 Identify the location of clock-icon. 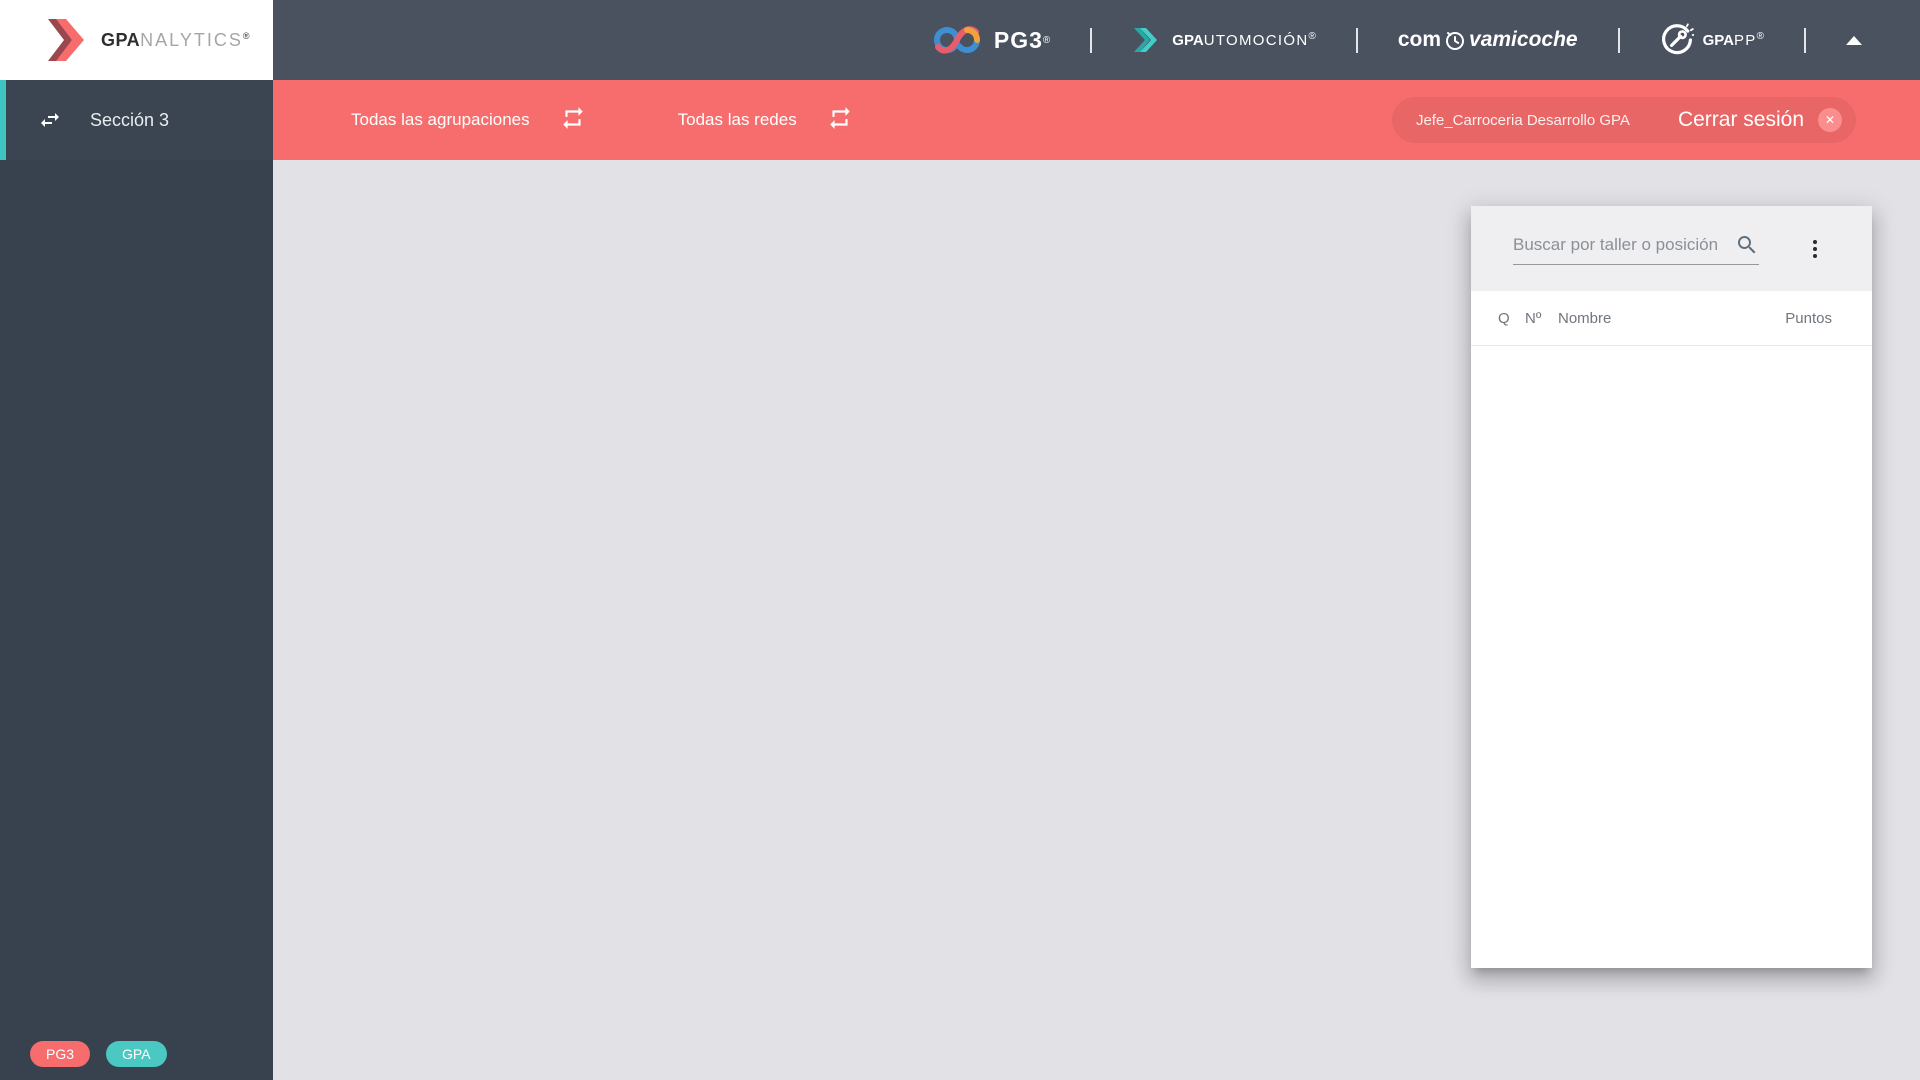
(1455, 40).